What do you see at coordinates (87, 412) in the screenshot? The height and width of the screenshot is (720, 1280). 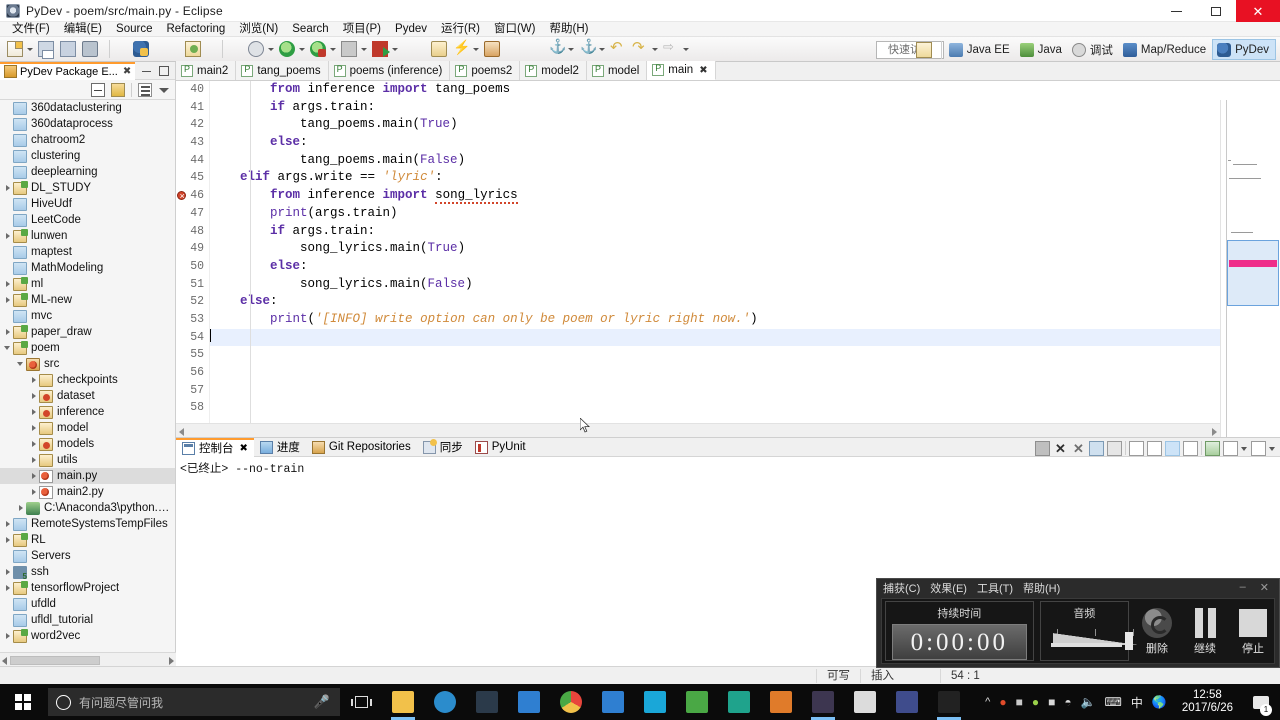 I see `tree-item-inference: inference` at bounding box center [87, 412].